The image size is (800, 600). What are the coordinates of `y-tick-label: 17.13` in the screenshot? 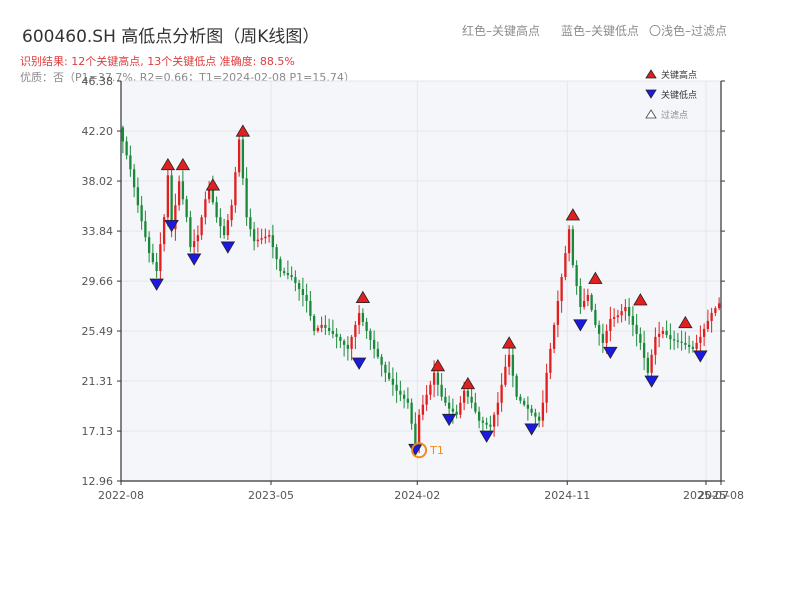 It's located at (98, 431).